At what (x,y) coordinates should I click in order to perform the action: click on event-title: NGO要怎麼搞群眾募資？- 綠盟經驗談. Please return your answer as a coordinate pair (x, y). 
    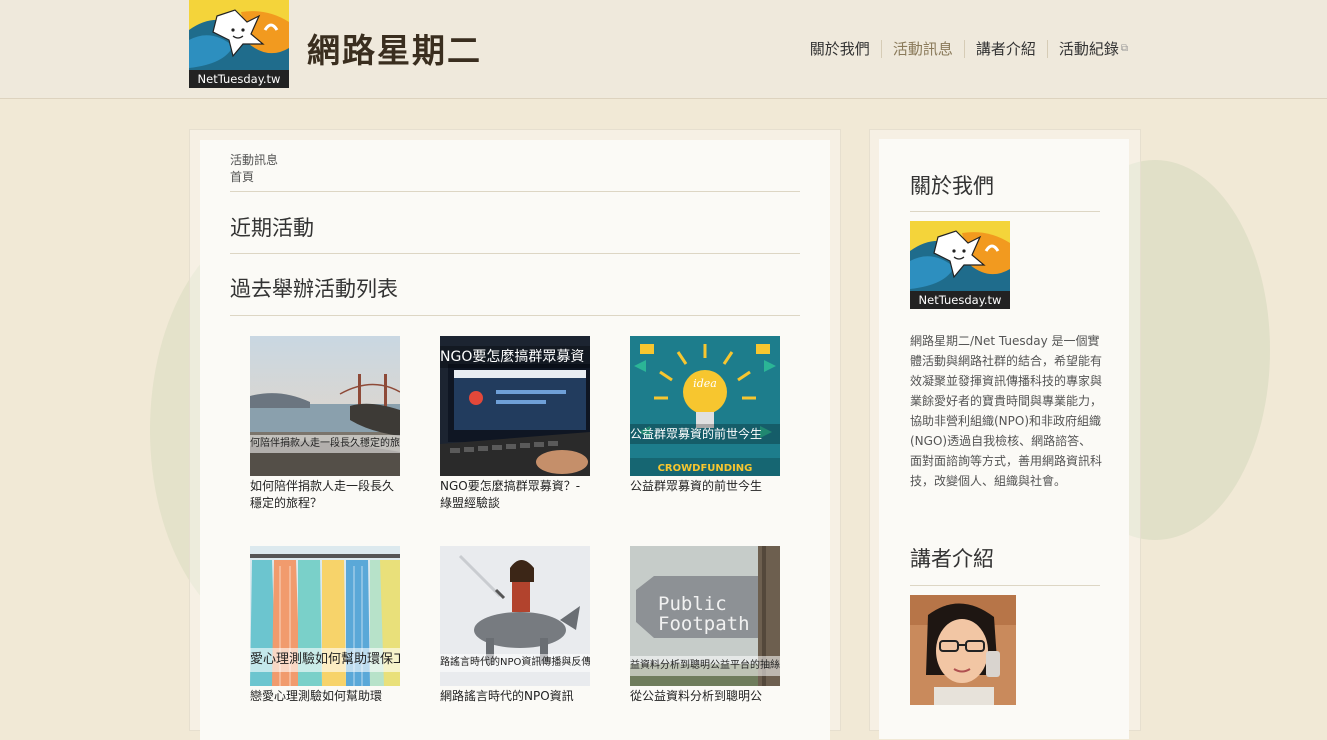
    Looking at the image, I should click on (516, 495).